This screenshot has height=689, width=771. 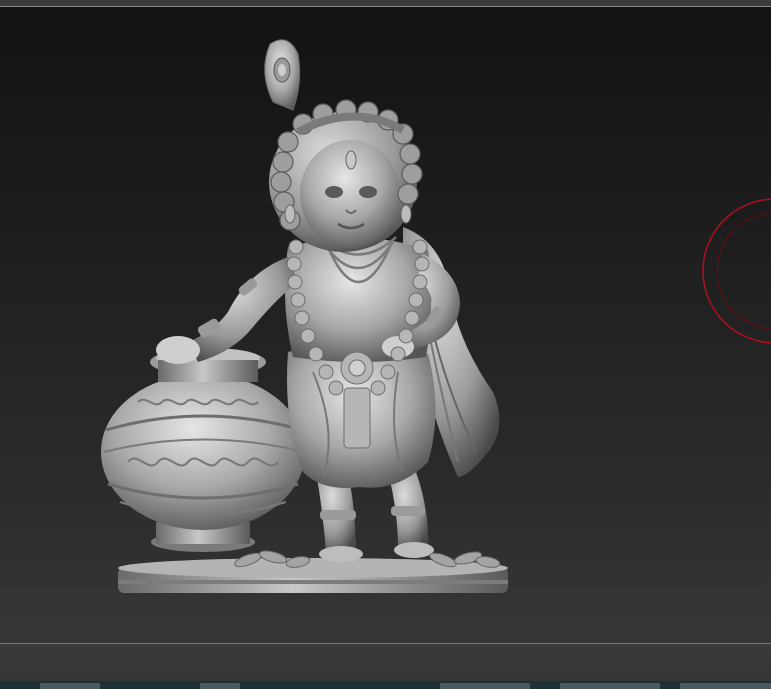 What do you see at coordinates (385, 3) in the screenshot?
I see `viewport-top-border` at bounding box center [385, 3].